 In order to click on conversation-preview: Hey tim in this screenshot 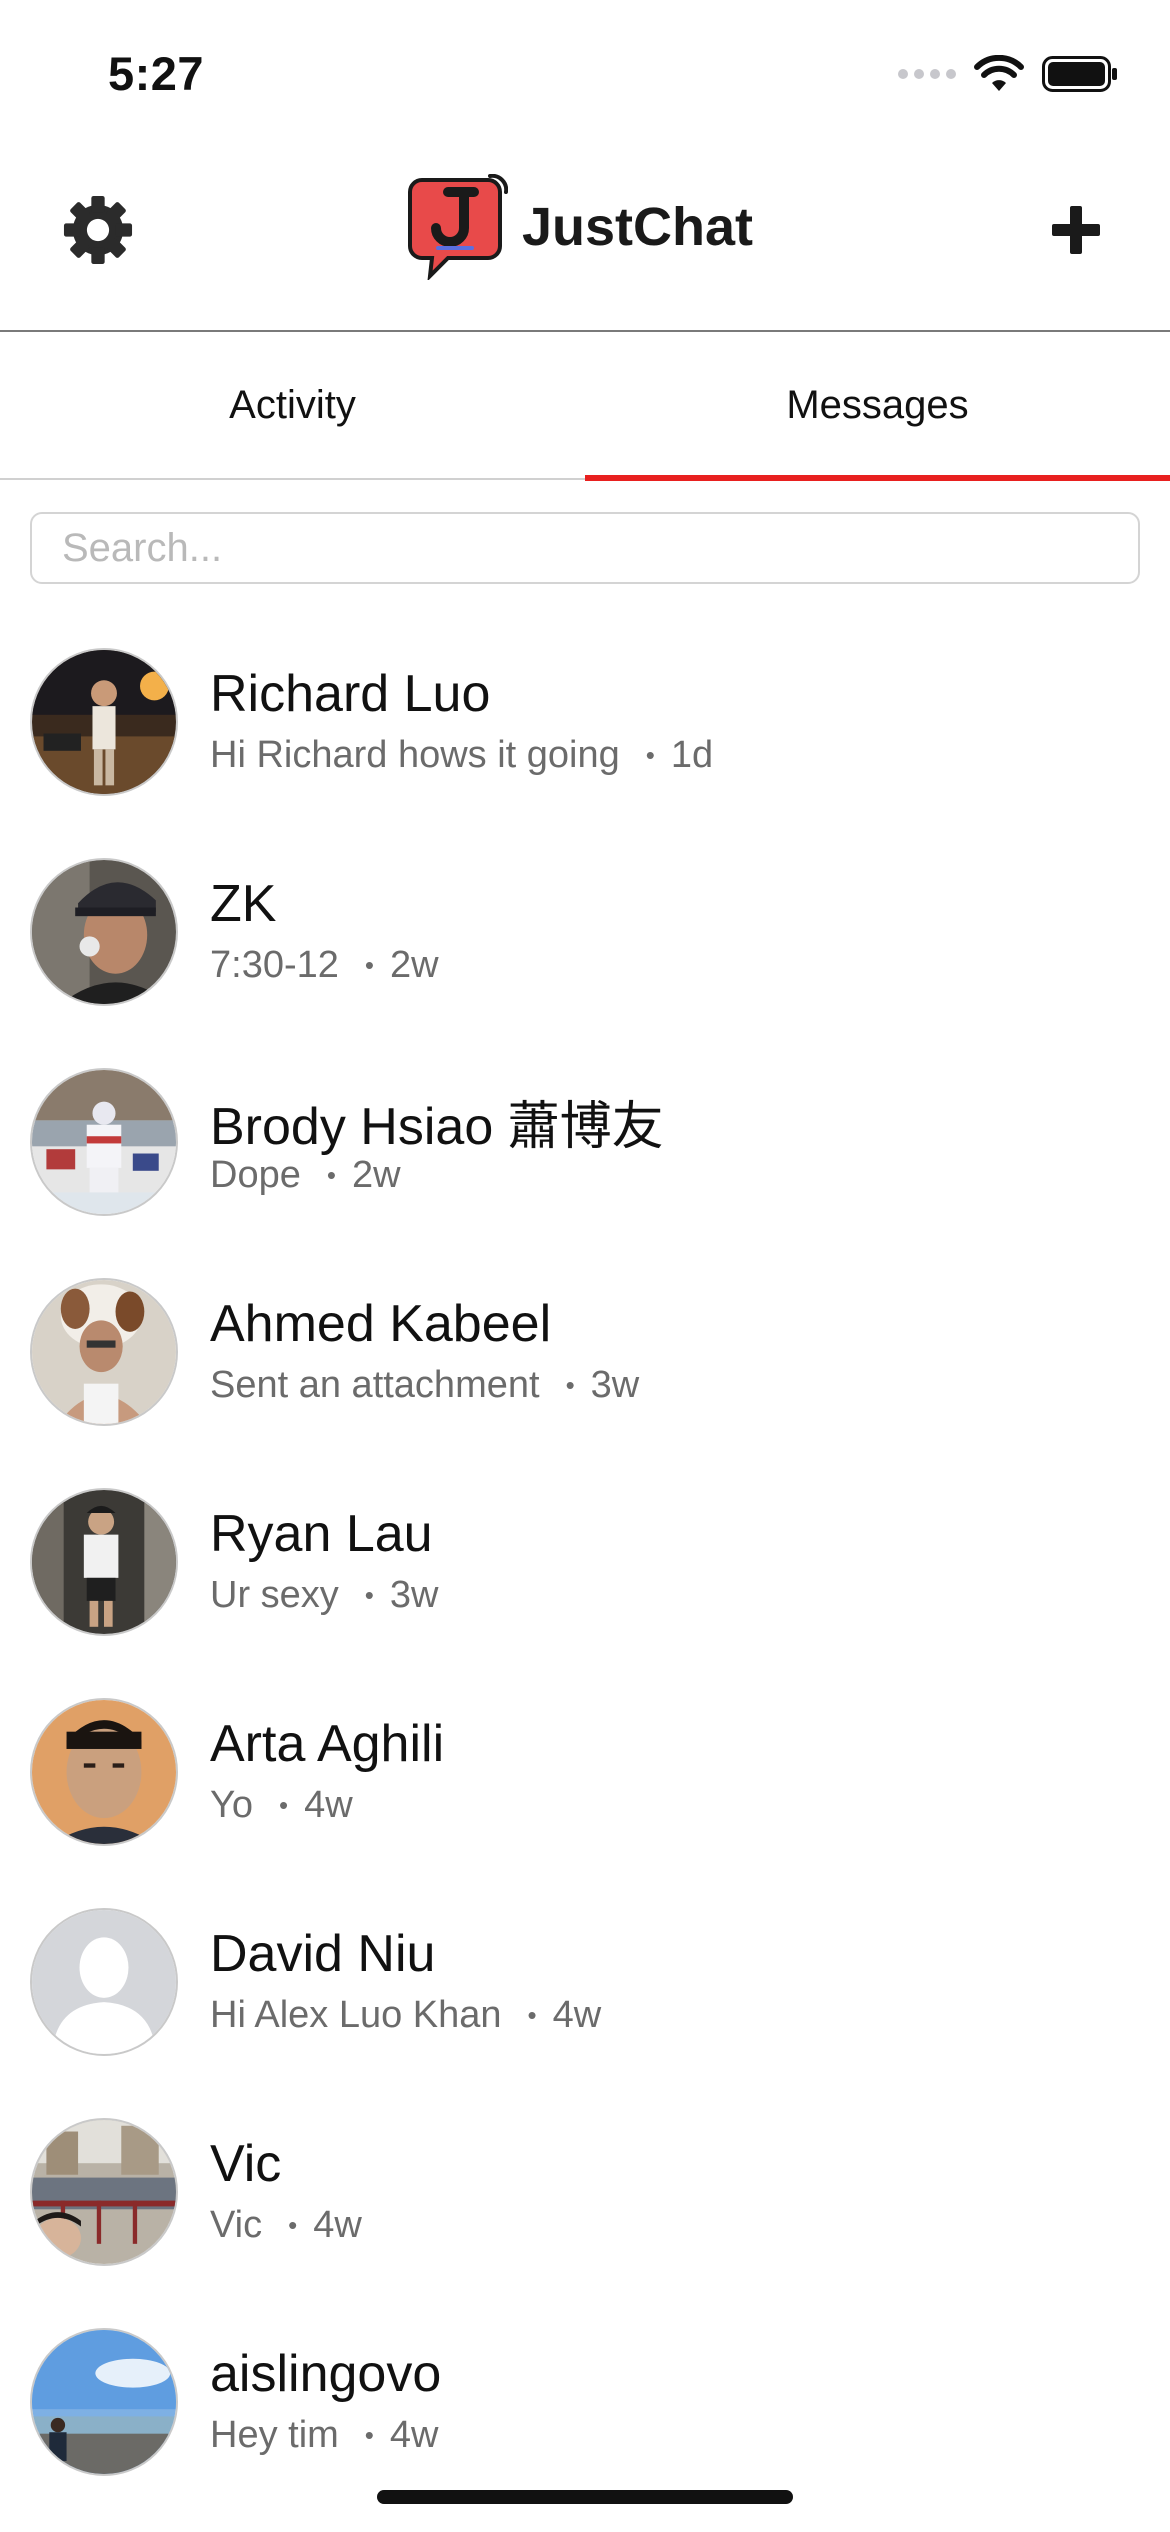, I will do `click(274, 2435)`.